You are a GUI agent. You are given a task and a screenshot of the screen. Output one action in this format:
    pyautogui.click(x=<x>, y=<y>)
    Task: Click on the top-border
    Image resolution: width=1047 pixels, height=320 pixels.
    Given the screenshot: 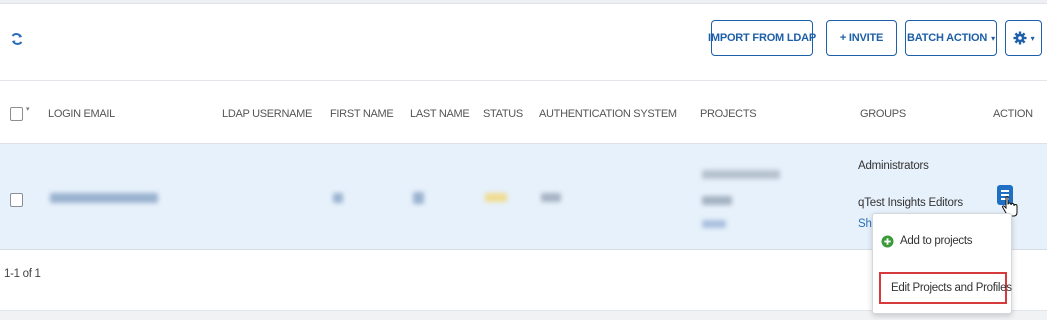 What is the action you would take?
    pyautogui.click(x=523, y=2)
    